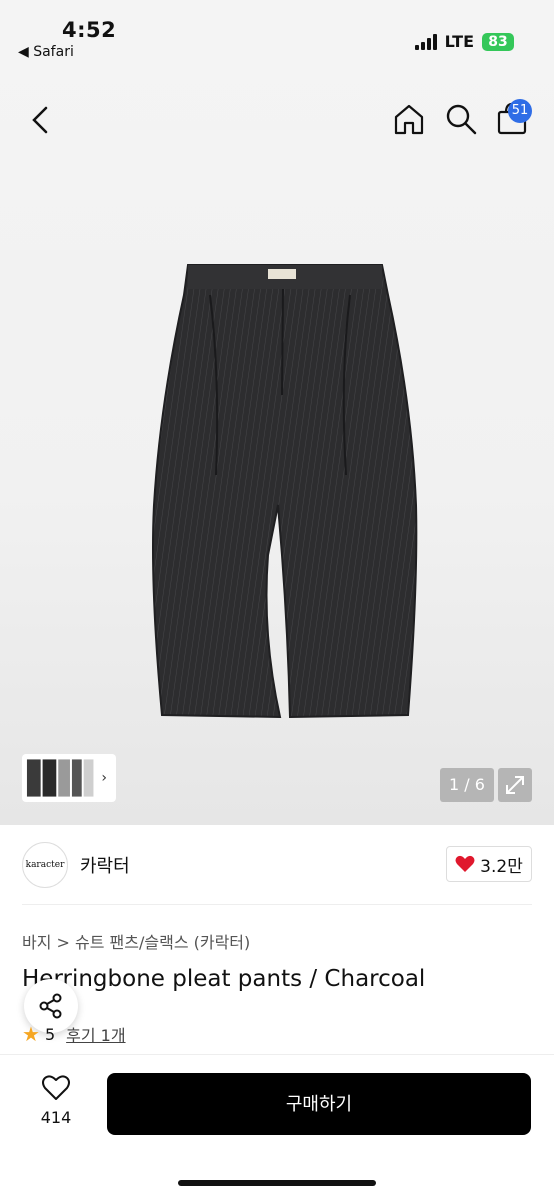 This screenshot has width=554, height=1200. Describe the element at coordinates (50, 1006) in the screenshot. I see `share-icon` at that location.